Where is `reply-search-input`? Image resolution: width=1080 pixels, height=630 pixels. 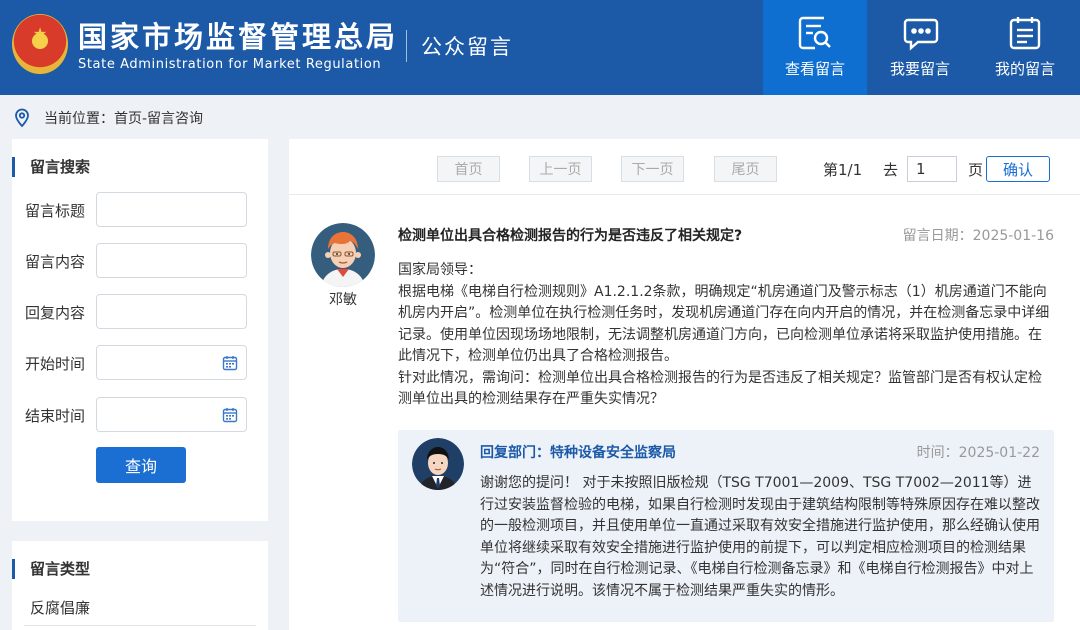
reply-search-input is located at coordinates (171, 311).